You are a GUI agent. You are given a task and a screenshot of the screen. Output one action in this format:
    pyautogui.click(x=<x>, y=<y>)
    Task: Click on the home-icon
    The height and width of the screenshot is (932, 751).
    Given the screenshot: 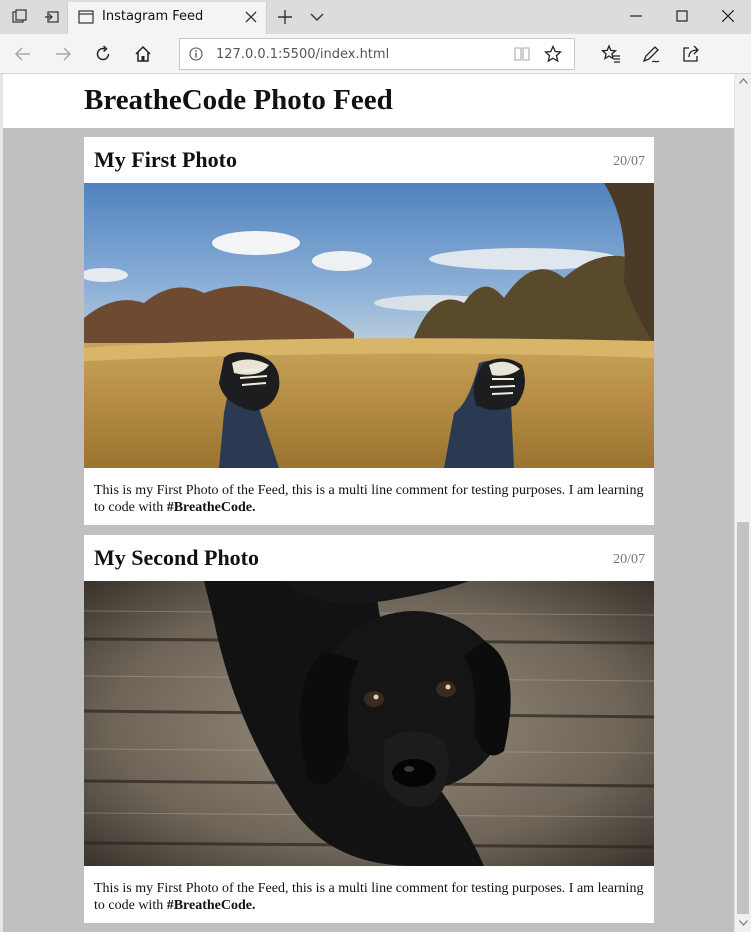 What is the action you would take?
    pyautogui.click(x=143, y=54)
    